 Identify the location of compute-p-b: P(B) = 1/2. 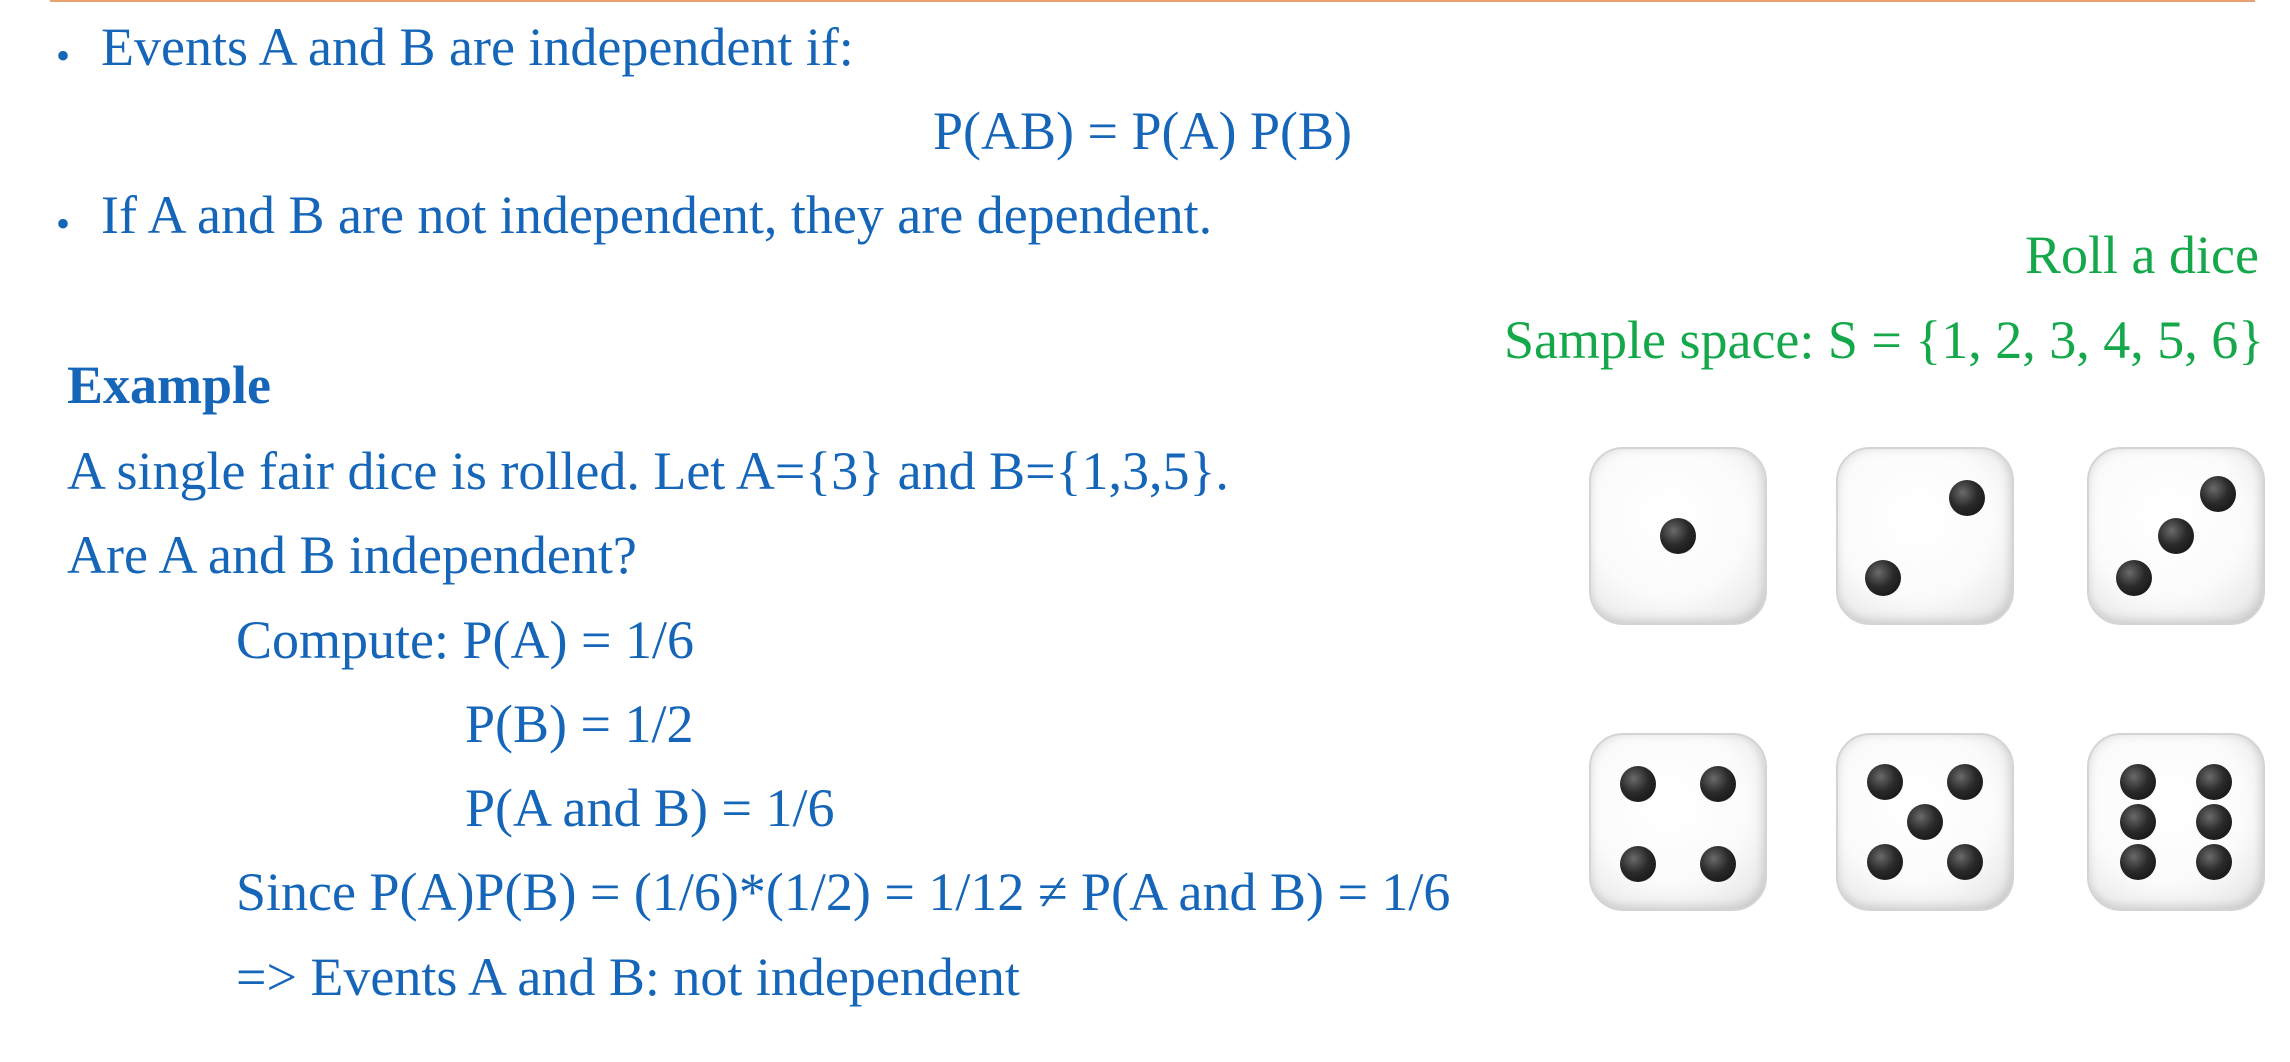
(579, 724).